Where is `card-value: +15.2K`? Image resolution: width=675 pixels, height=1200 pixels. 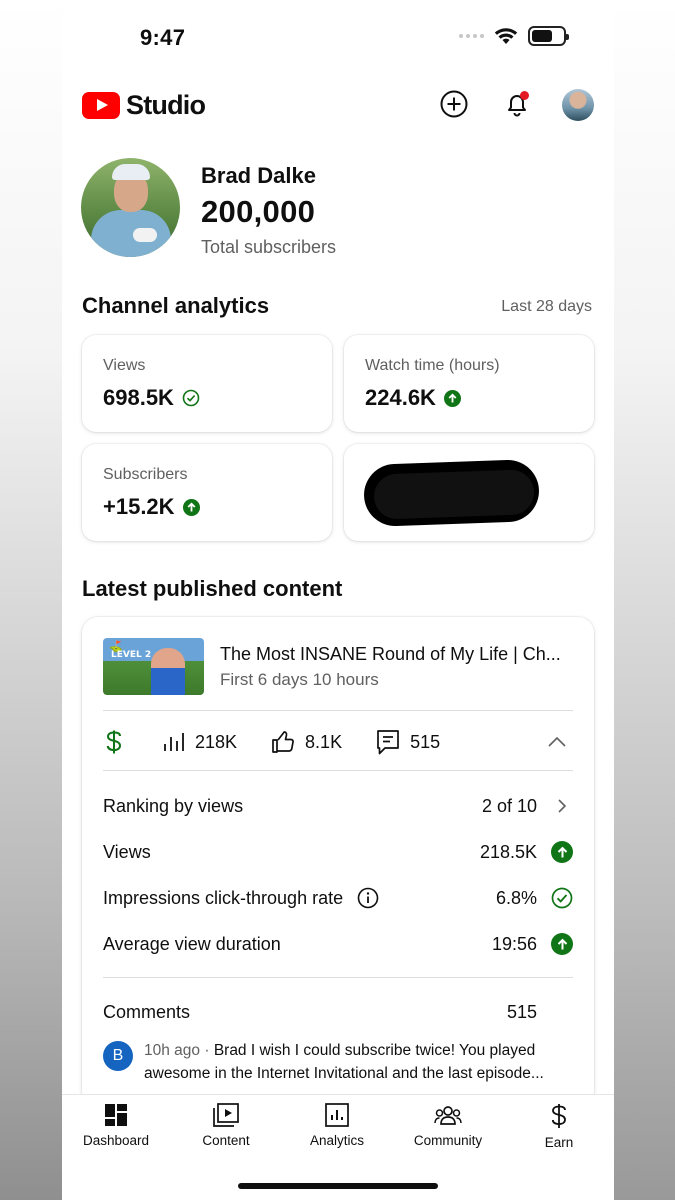
card-value: +15.2K is located at coordinates (139, 506).